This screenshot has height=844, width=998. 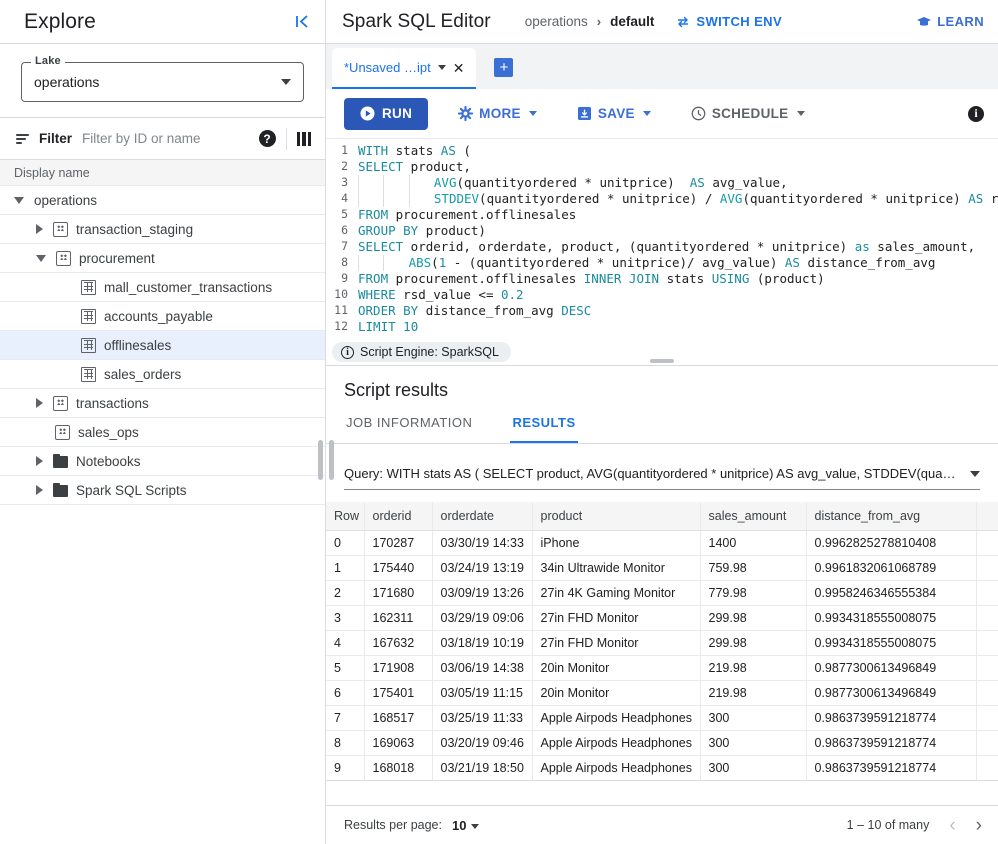 What do you see at coordinates (459, 68) in the screenshot?
I see `close-icon: ✕` at bounding box center [459, 68].